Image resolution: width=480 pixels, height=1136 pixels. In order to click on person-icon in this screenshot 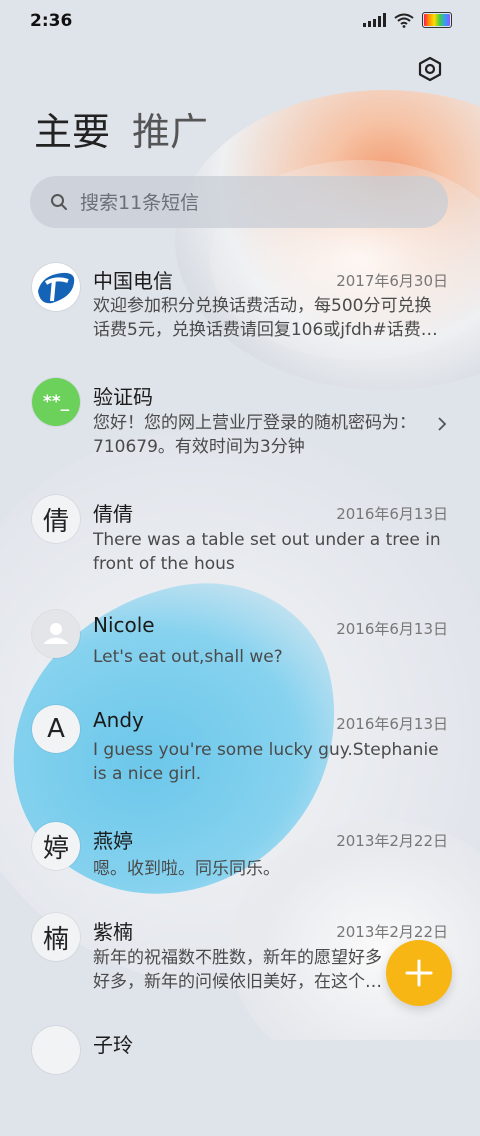, I will do `click(56, 634)`.